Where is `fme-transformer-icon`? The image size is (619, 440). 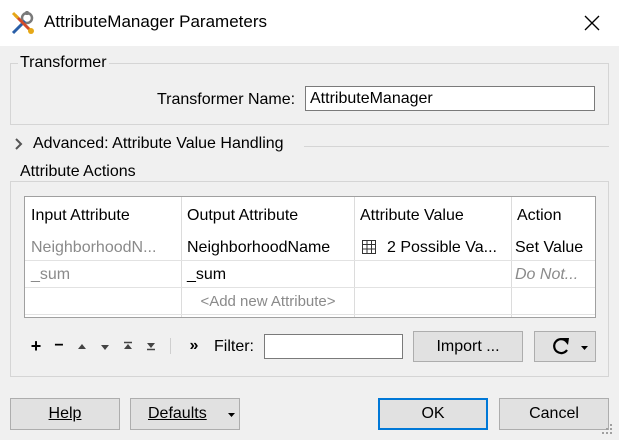 fme-transformer-icon is located at coordinates (23, 23).